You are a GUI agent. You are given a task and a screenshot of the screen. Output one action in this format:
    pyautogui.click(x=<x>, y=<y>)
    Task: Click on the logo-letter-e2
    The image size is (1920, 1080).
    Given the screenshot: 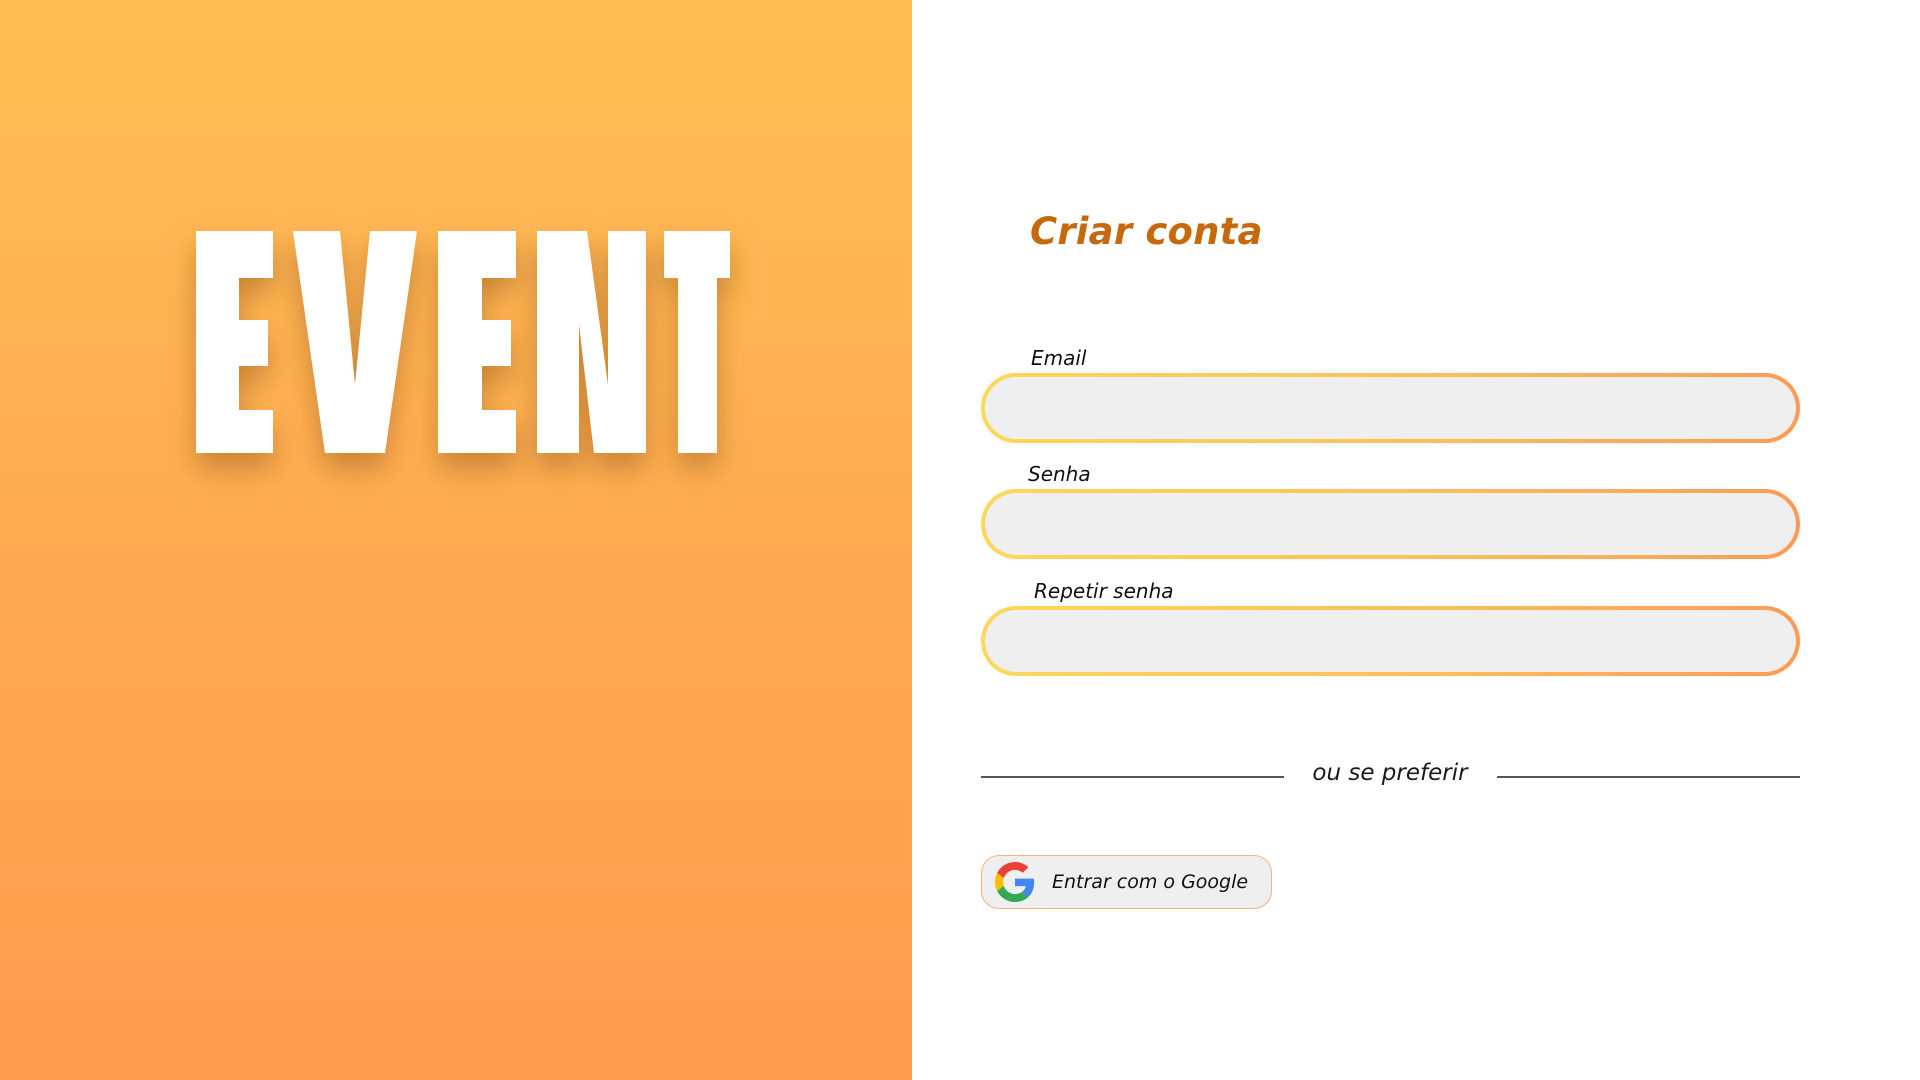 What is the action you would take?
    pyautogui.click(x=477, y=342)
    